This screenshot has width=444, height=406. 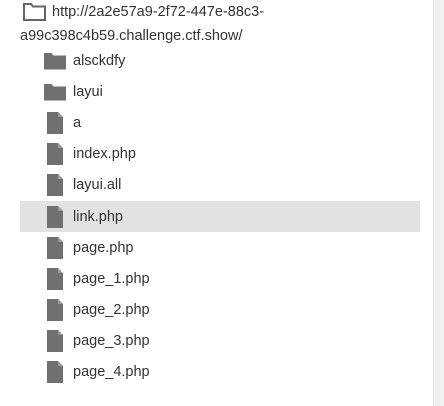 I want to click on folder-item: alsckdfy, so click(x=220, y=60).